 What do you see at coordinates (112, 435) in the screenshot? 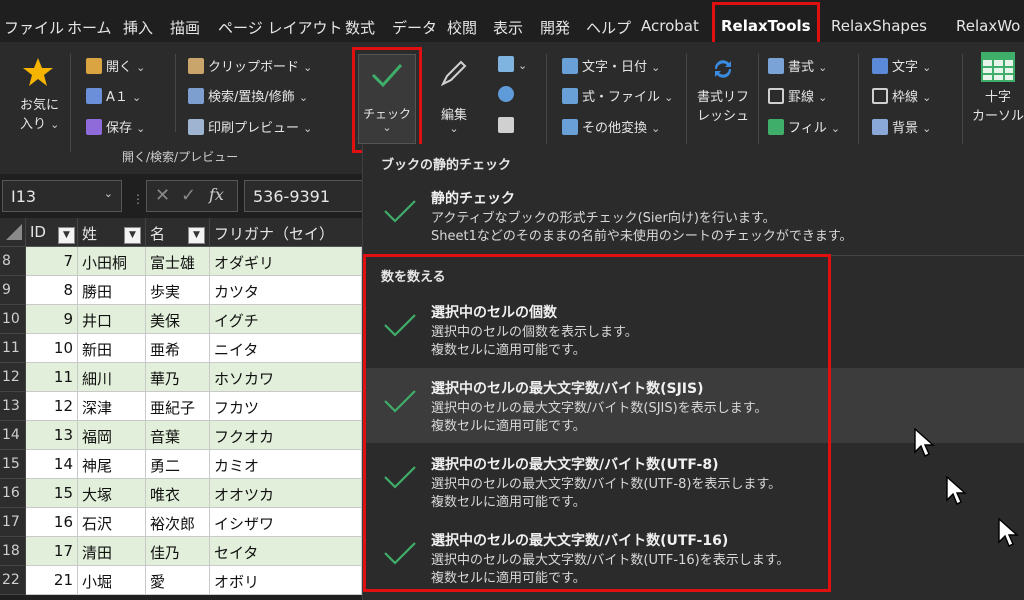
I see `cell-sei: 福岡` at bounding box center [112, 435].